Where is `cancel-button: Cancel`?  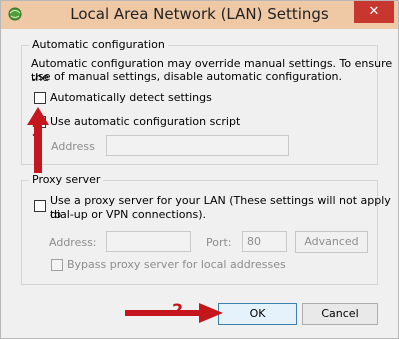 cancel-button: Cancel is located at coordinates (340, 314).